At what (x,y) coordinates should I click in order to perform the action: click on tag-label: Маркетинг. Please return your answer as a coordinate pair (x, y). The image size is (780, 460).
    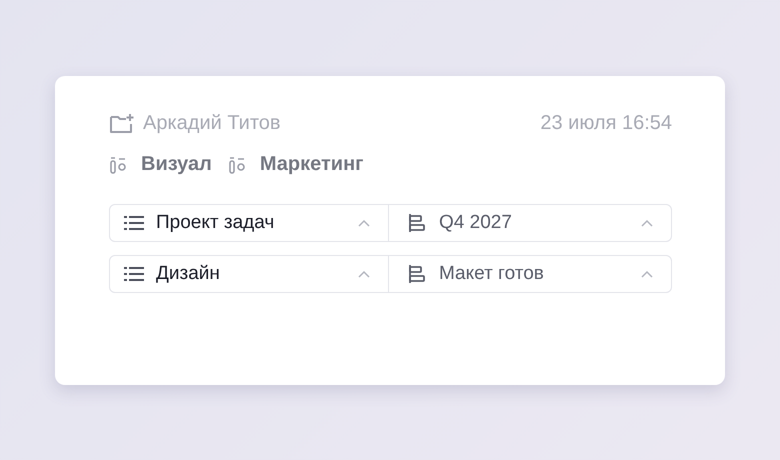
    Looking at the image, I should click on (312, 164).